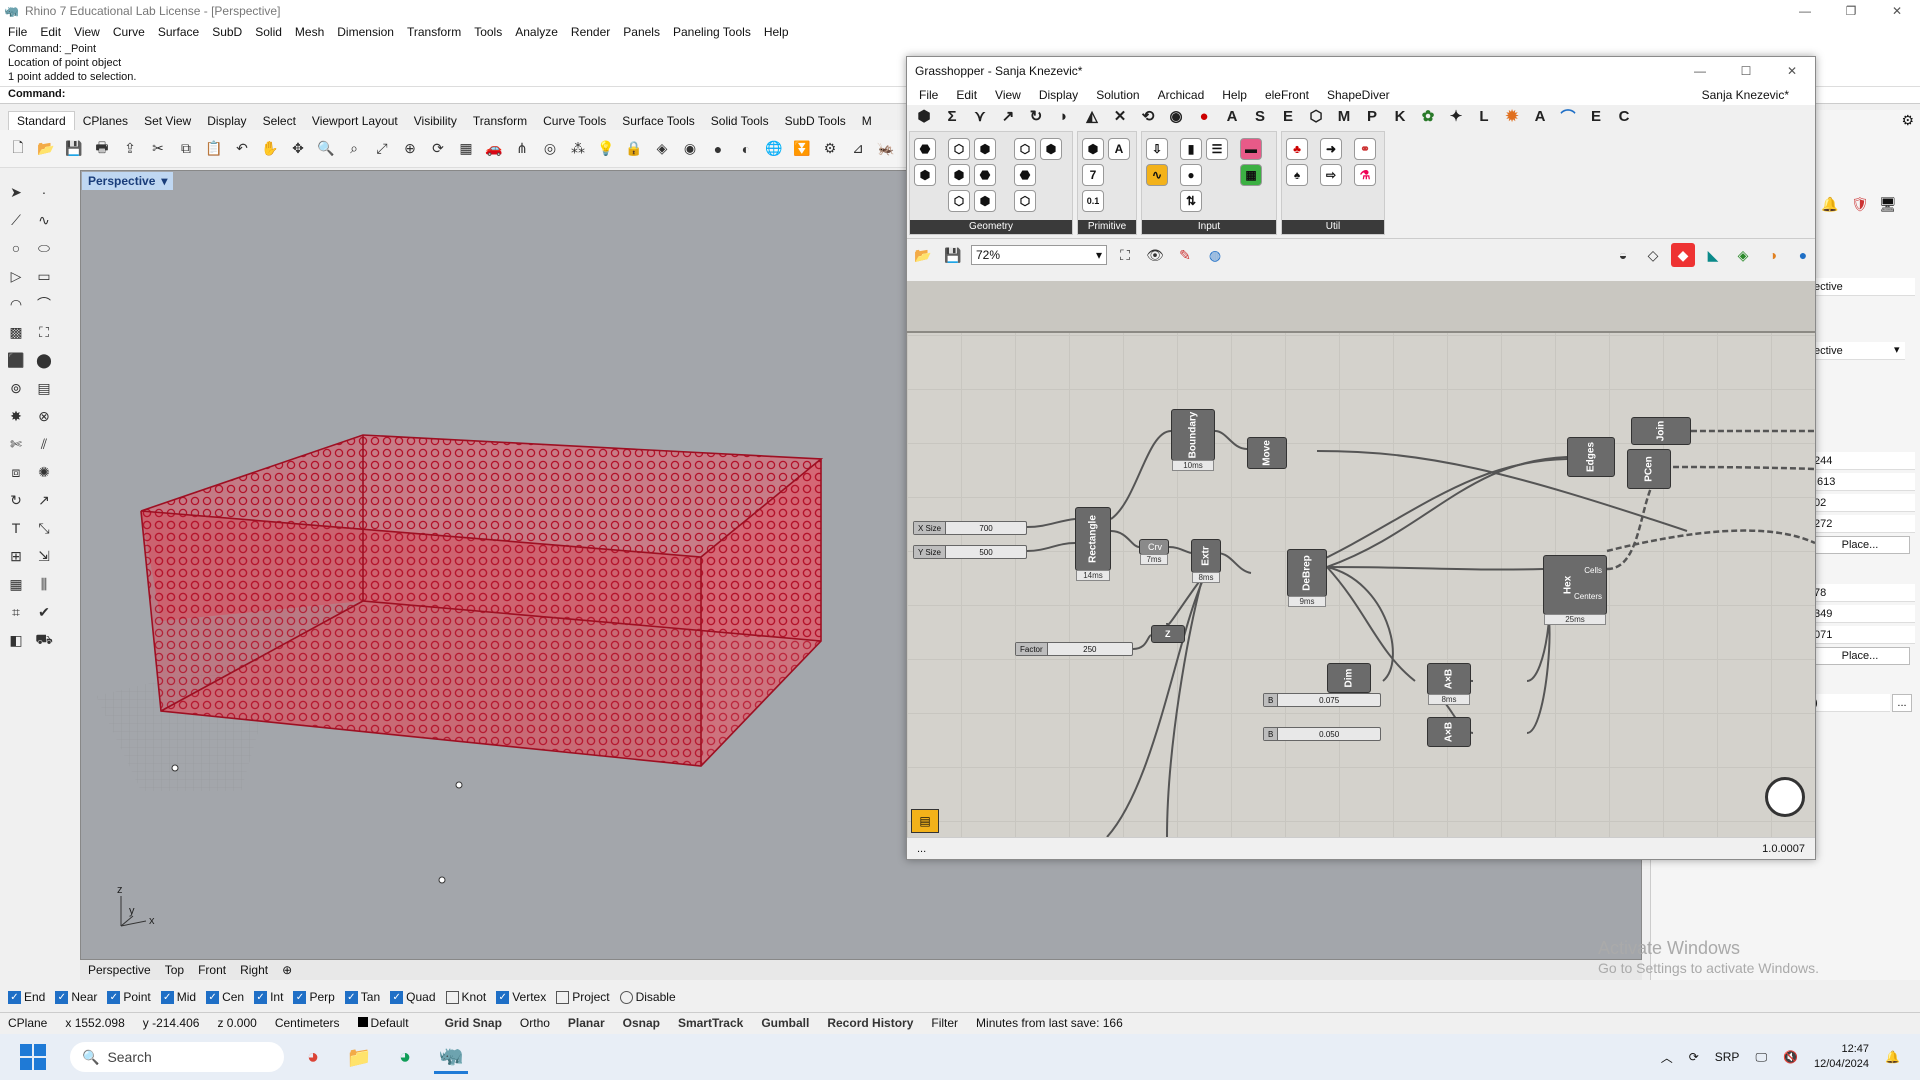 The height and width of the screenshot is (1080, 1920). What do you see at coordinates (175, 768) in the screenshot?
I see `point-object` at bounding box center [175, 768].